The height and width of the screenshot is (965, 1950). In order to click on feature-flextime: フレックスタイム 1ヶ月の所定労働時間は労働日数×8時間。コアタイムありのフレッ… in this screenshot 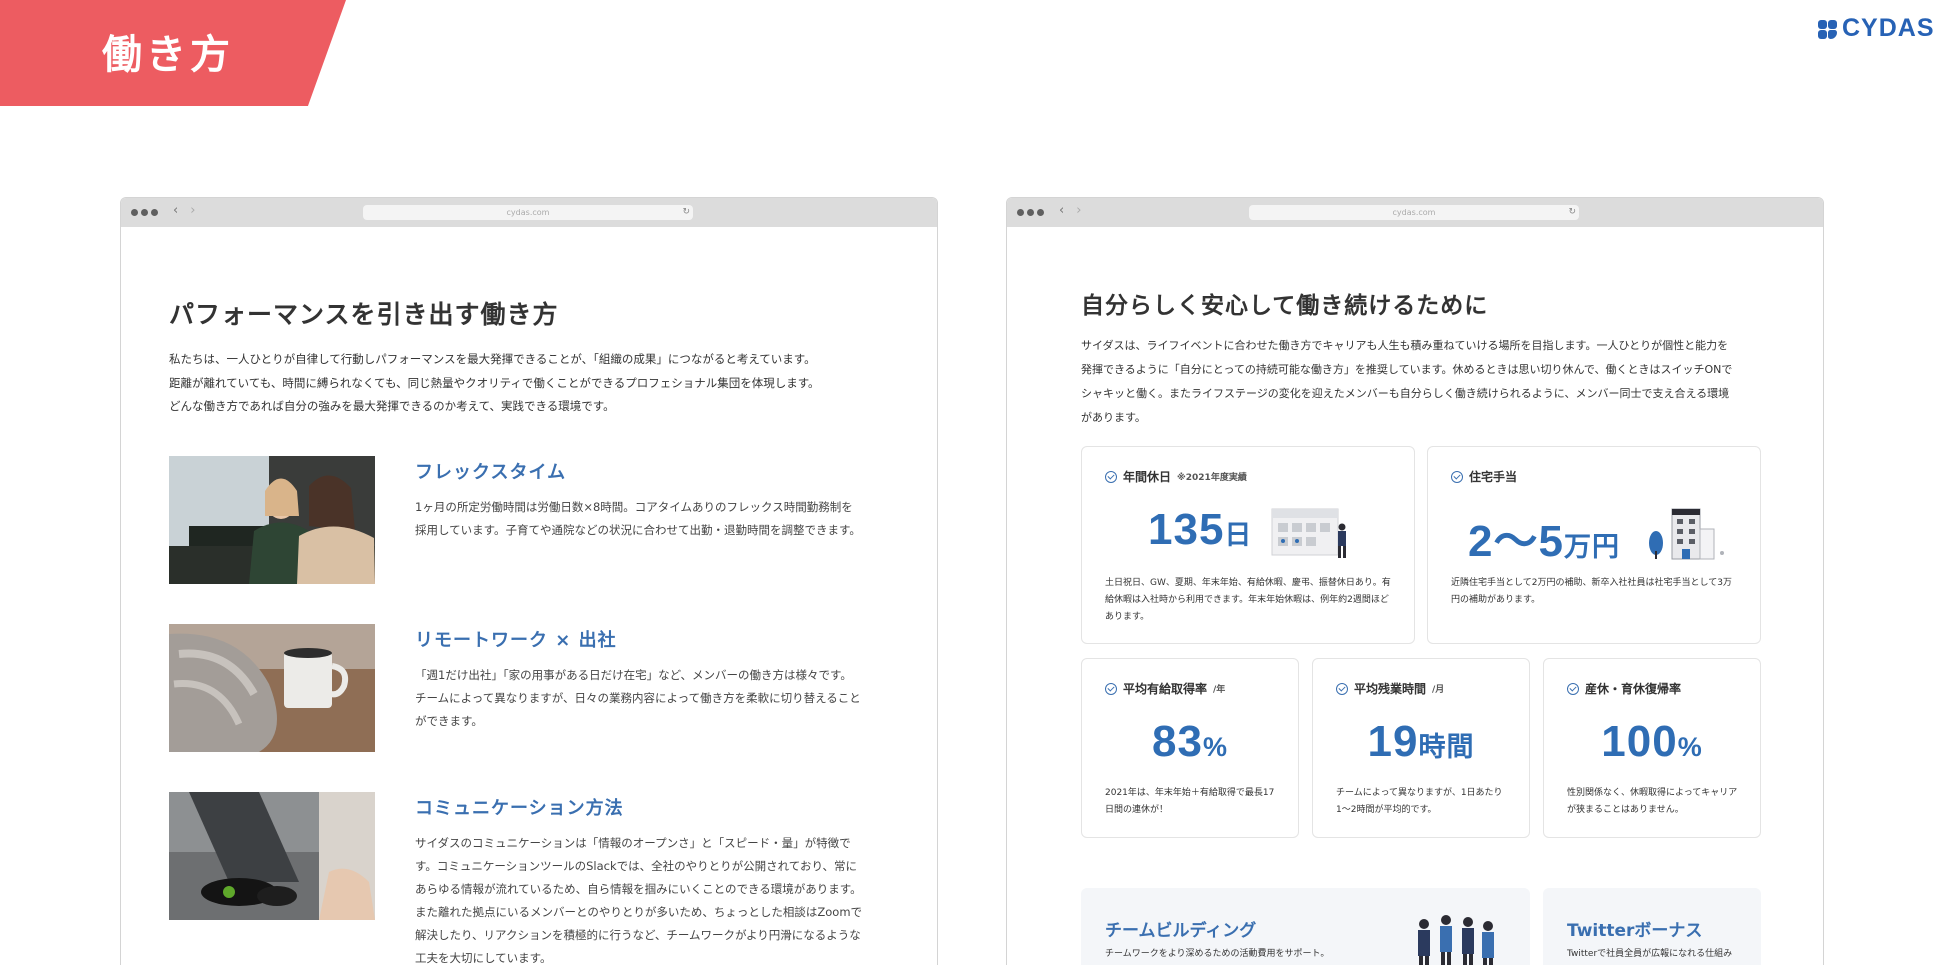, I will do `click(534, 521)`.